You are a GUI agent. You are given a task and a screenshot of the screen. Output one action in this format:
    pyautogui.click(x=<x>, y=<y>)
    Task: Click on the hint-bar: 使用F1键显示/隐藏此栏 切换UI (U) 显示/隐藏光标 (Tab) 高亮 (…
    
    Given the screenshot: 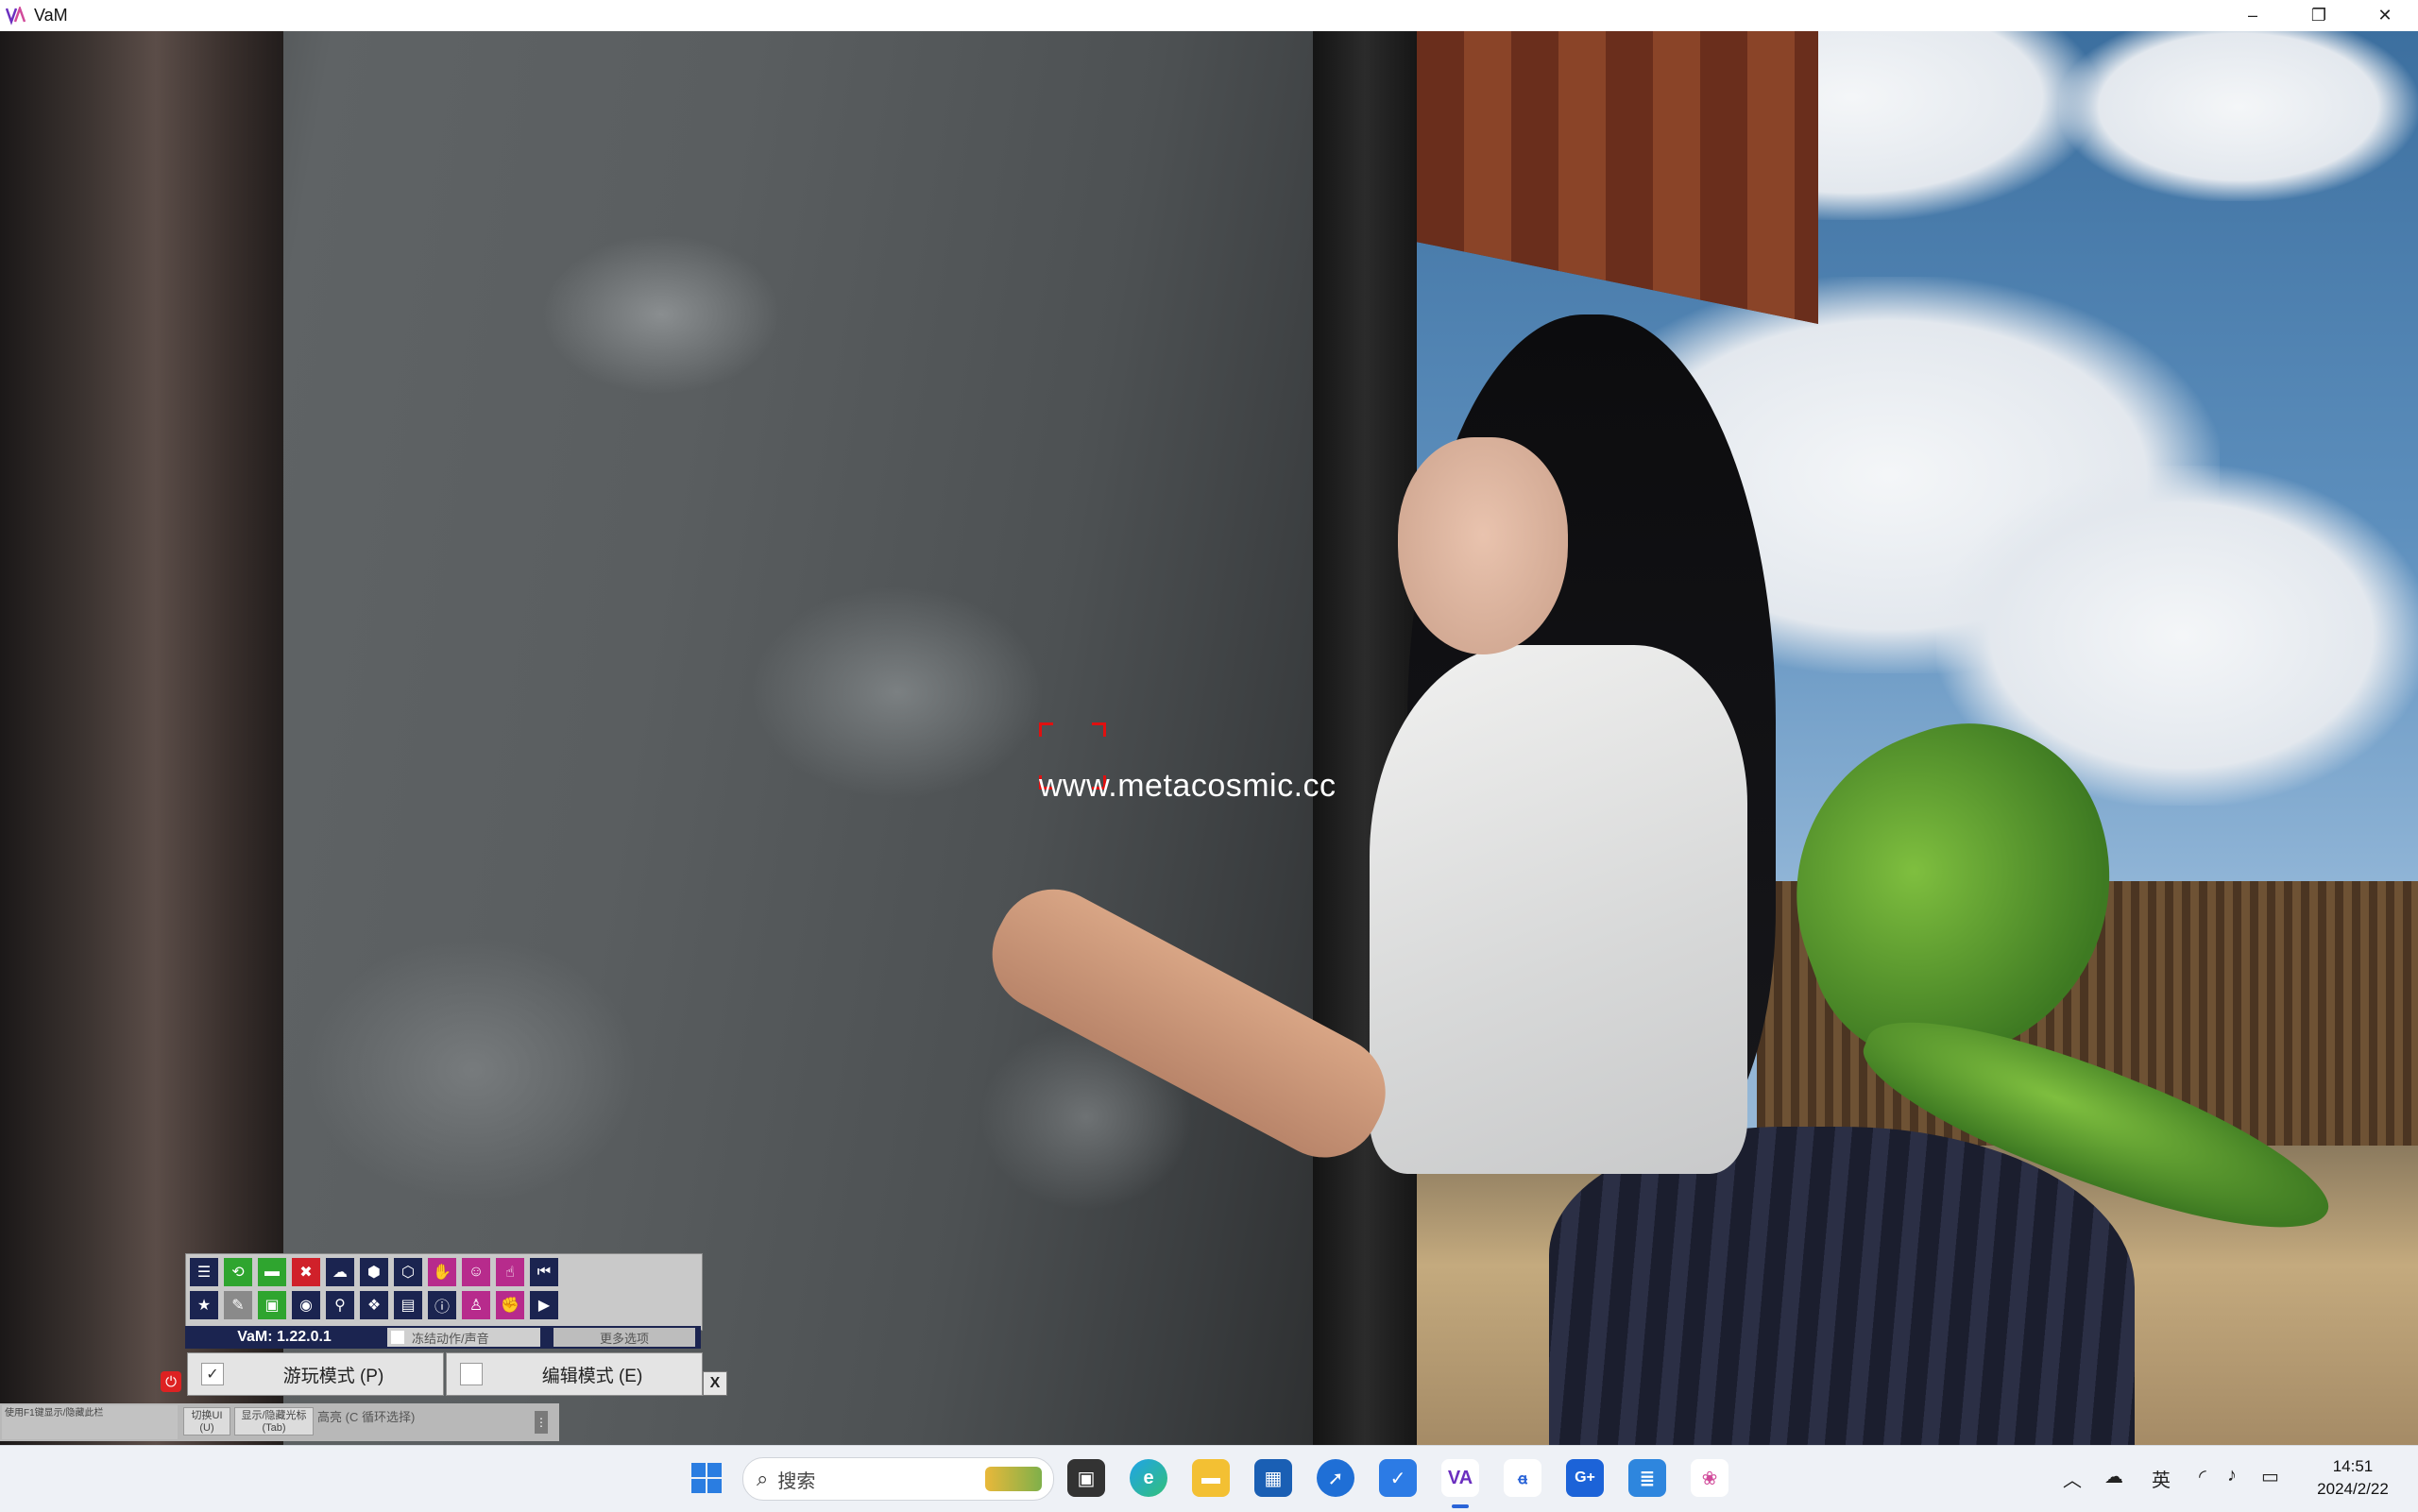 What is the action you would take?
    pyautogui.click(x=280, y=1422)
    